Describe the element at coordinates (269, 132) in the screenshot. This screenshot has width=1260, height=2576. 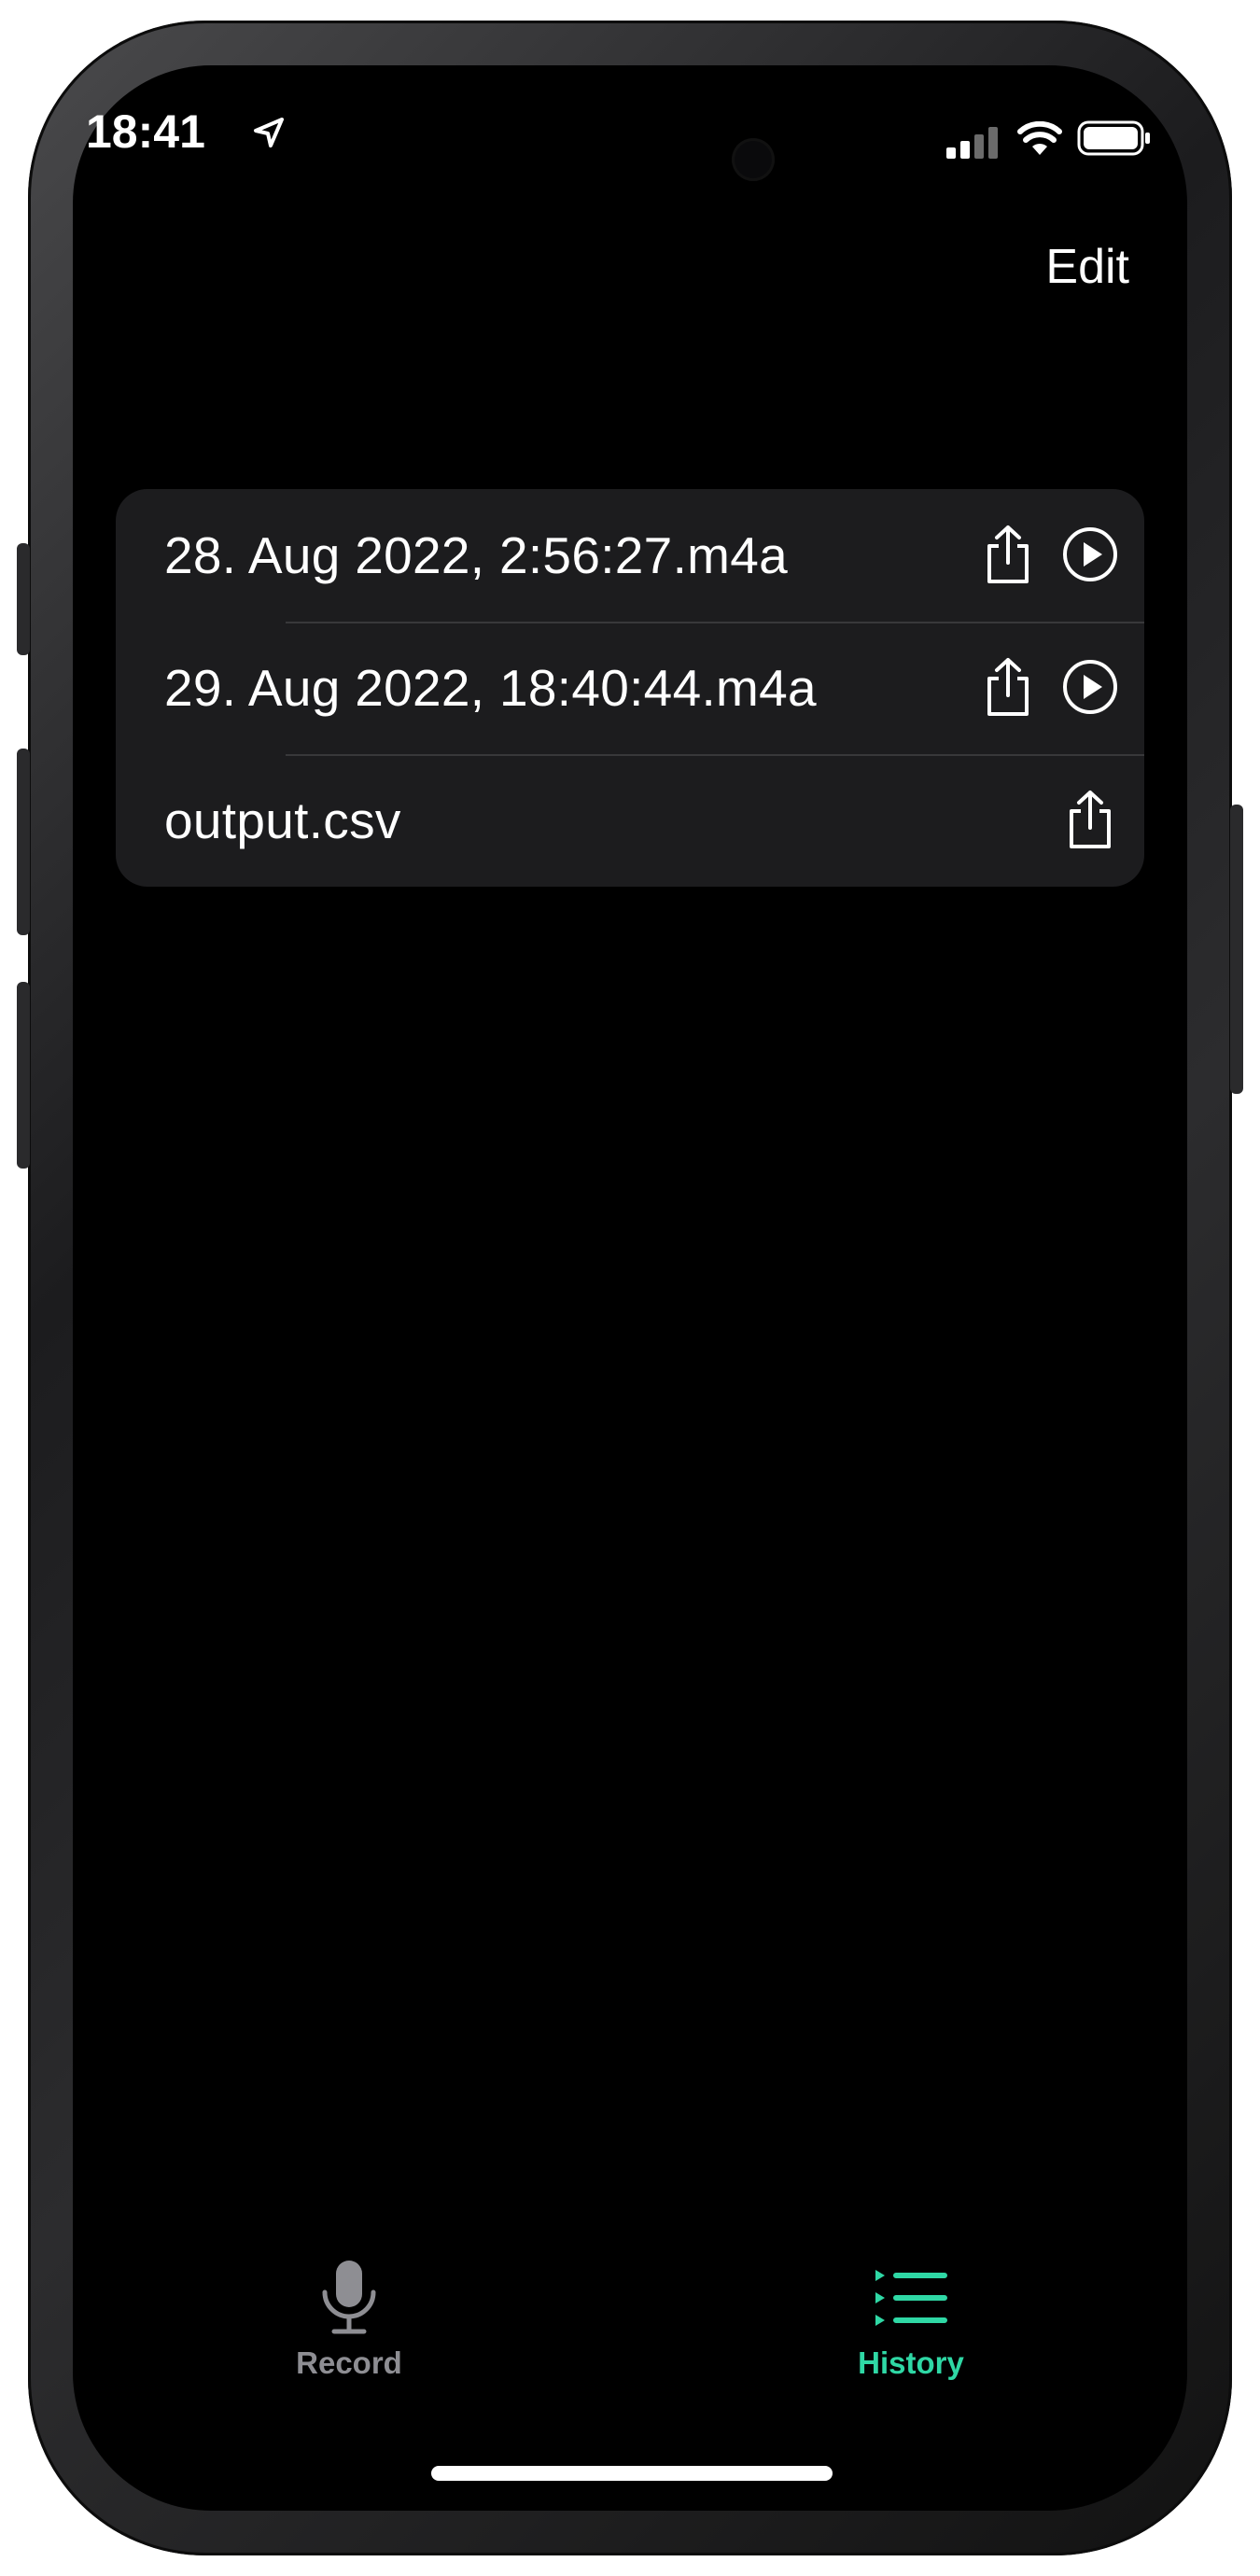
I see `location-arrow-icon` at that location.